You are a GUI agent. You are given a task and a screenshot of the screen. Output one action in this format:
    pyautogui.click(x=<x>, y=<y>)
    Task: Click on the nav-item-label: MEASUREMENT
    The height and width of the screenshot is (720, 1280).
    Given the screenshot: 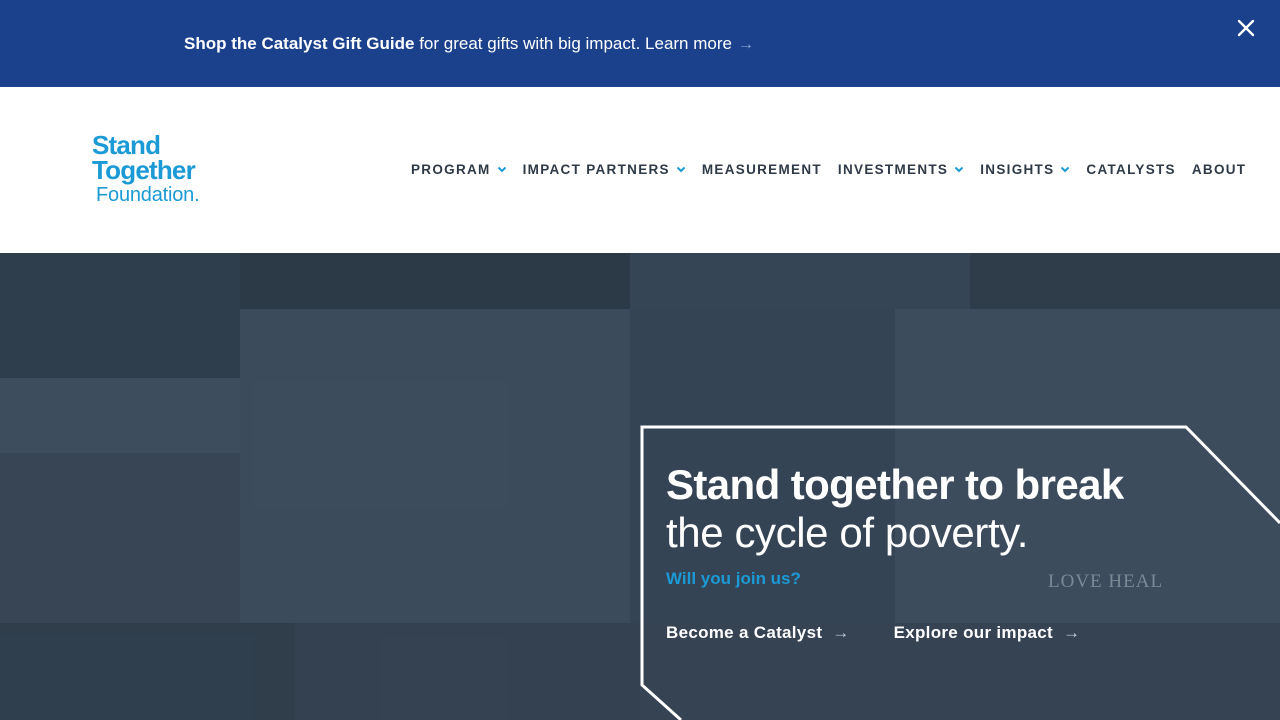 What is the action you would take?
    pyautogui.click(x=761, y=169)
    